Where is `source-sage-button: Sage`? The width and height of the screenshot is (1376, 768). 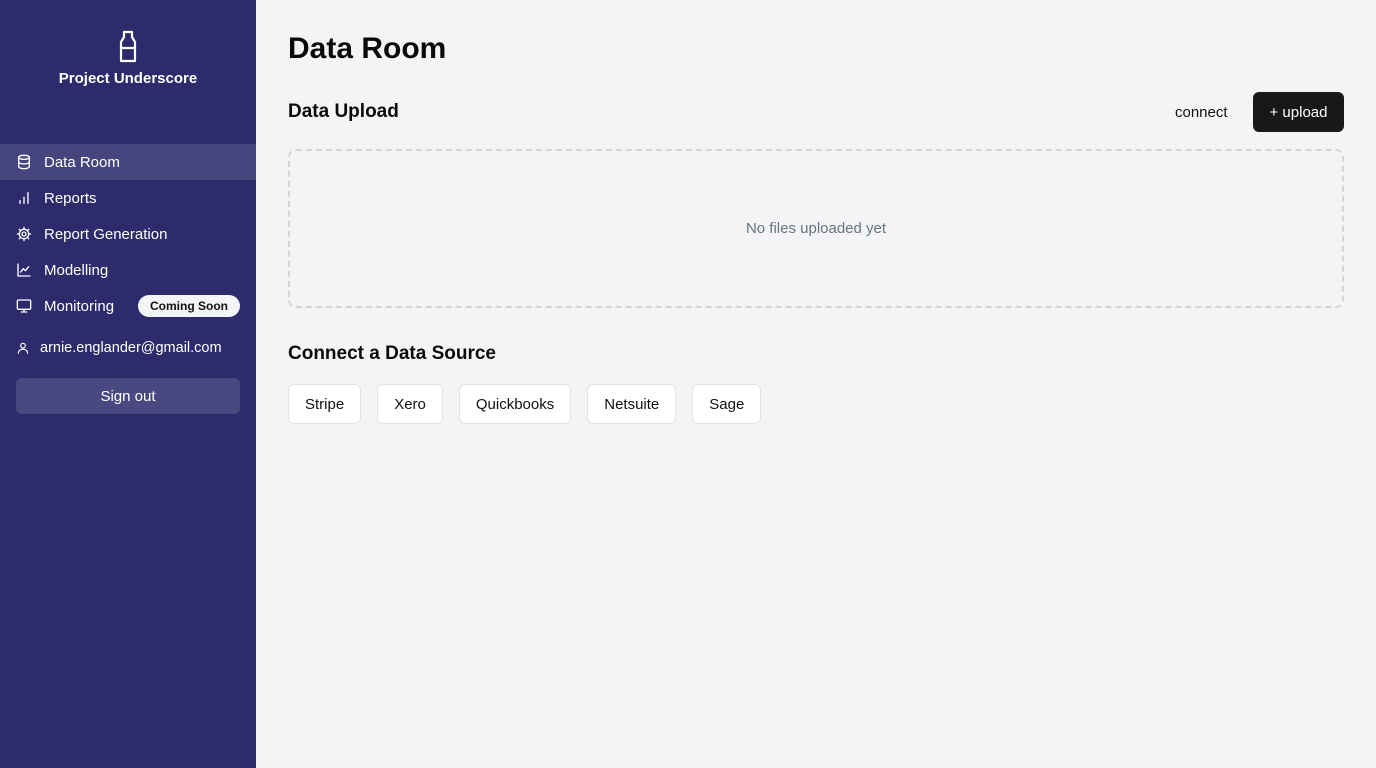 source-sage-button: Sage is located at coordinates (727, 404).